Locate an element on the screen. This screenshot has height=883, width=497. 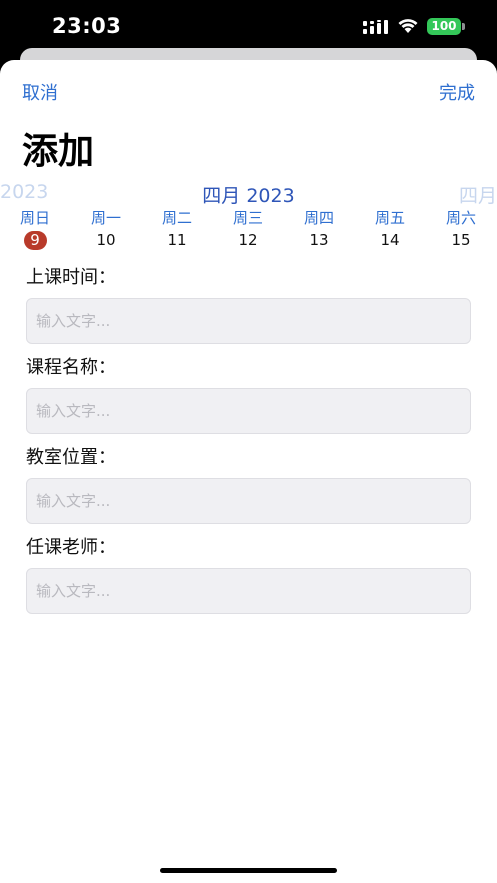
weekday-label: 周三 is located at coordinates (247, 218).